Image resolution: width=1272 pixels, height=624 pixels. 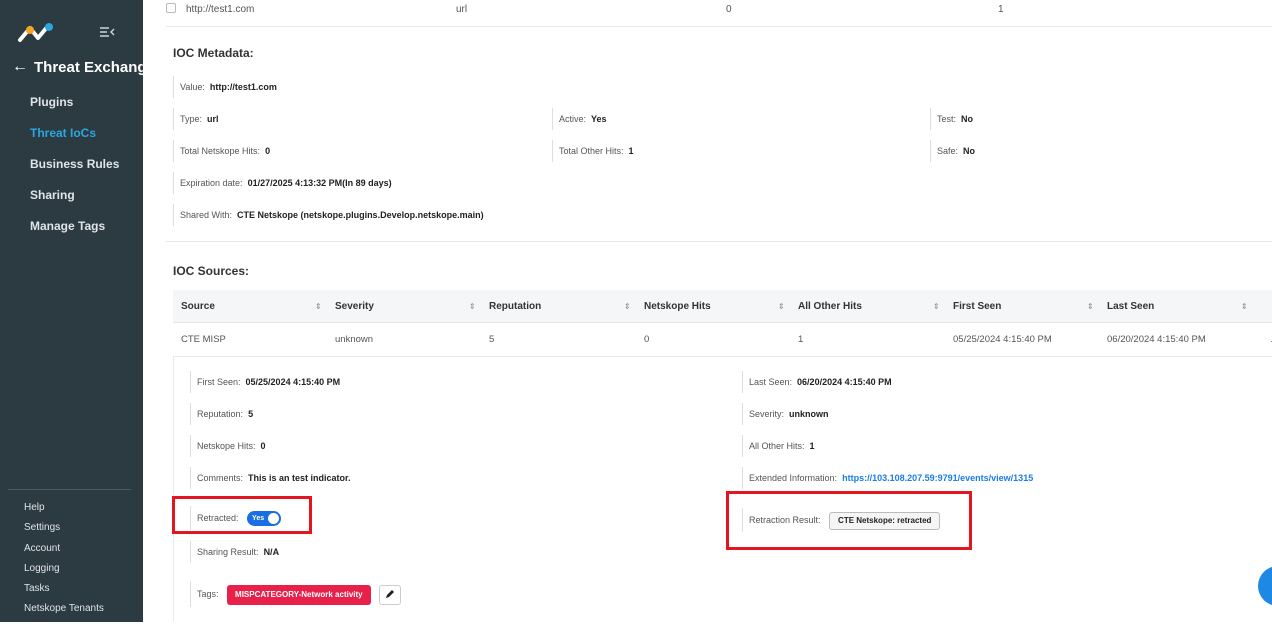 What do you see at coordinates (196, 119) in the screenshot?
I see `meta-type: Type: url` at bounding box center [196, 119].